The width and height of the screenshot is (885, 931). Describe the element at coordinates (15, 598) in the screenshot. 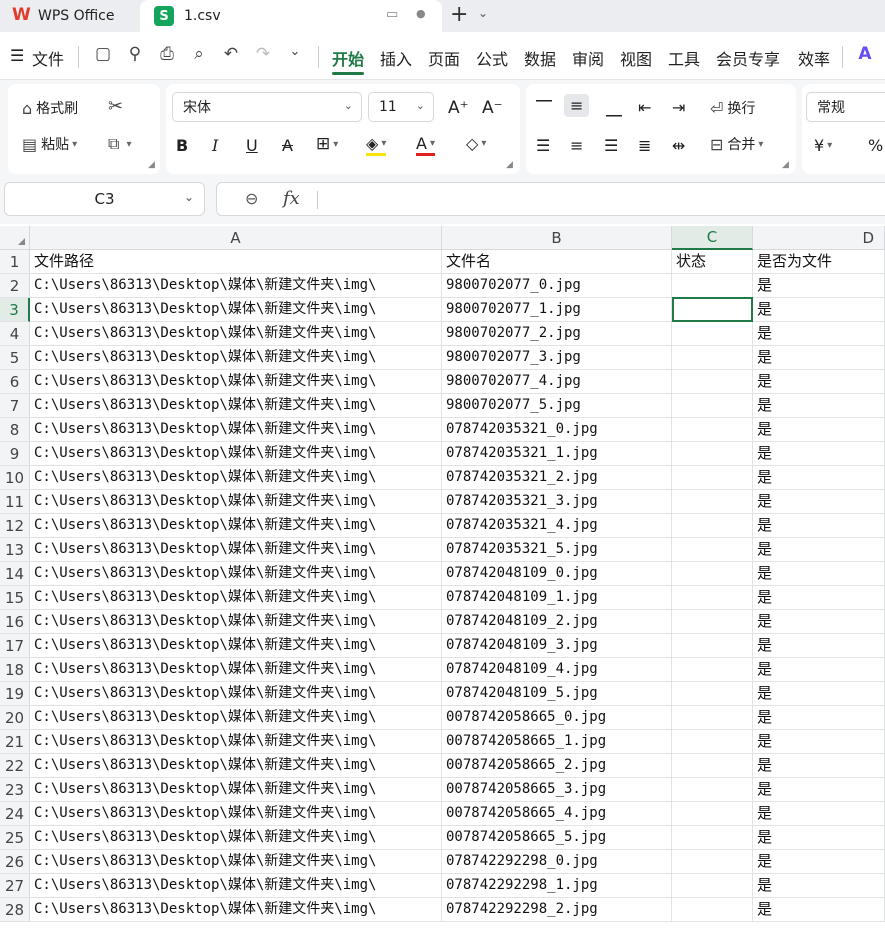

I see `row-header: 15` at that location.